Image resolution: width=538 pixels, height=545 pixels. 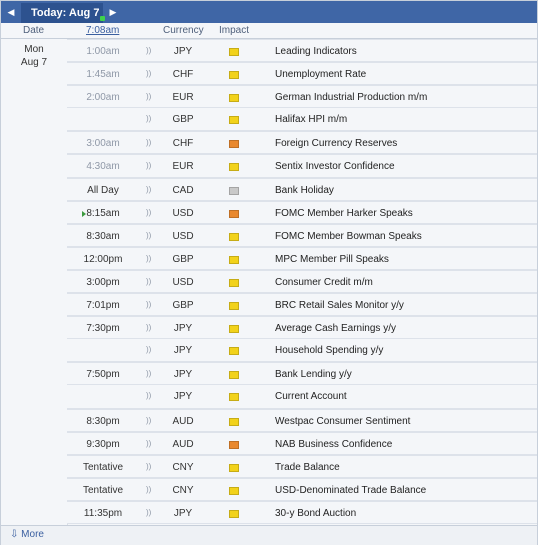 I want to click on event-title: FOMC Member Bowman Speaks, so click(x=348, y=236).